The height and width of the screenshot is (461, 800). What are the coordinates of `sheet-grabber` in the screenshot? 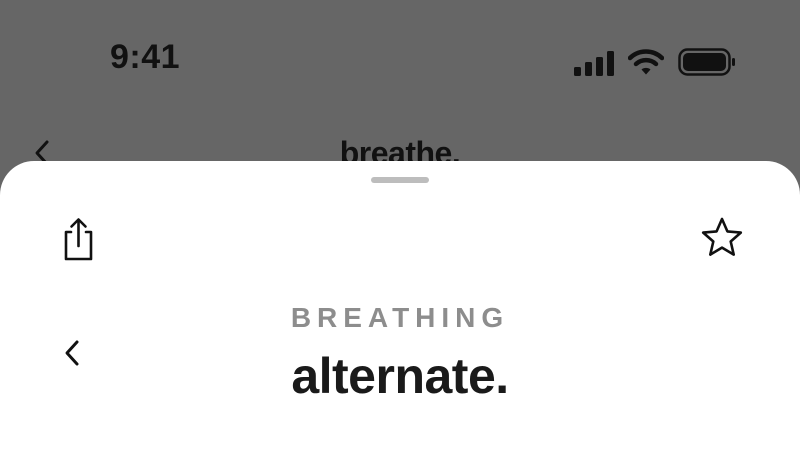 It's located at (400, 180).